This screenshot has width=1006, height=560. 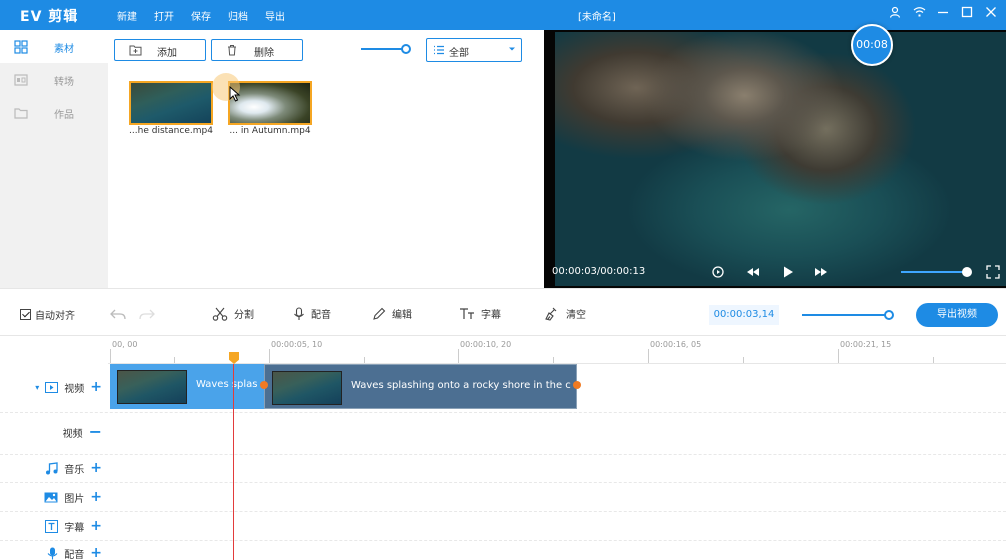 I want to click on grid-icon, so click(x=21, y=47).